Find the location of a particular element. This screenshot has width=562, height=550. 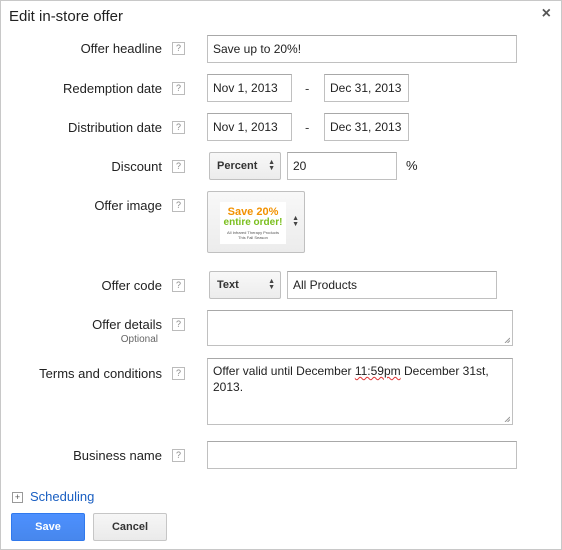

offer-headline-label: Offer headline is located at coordinates (121, 48).